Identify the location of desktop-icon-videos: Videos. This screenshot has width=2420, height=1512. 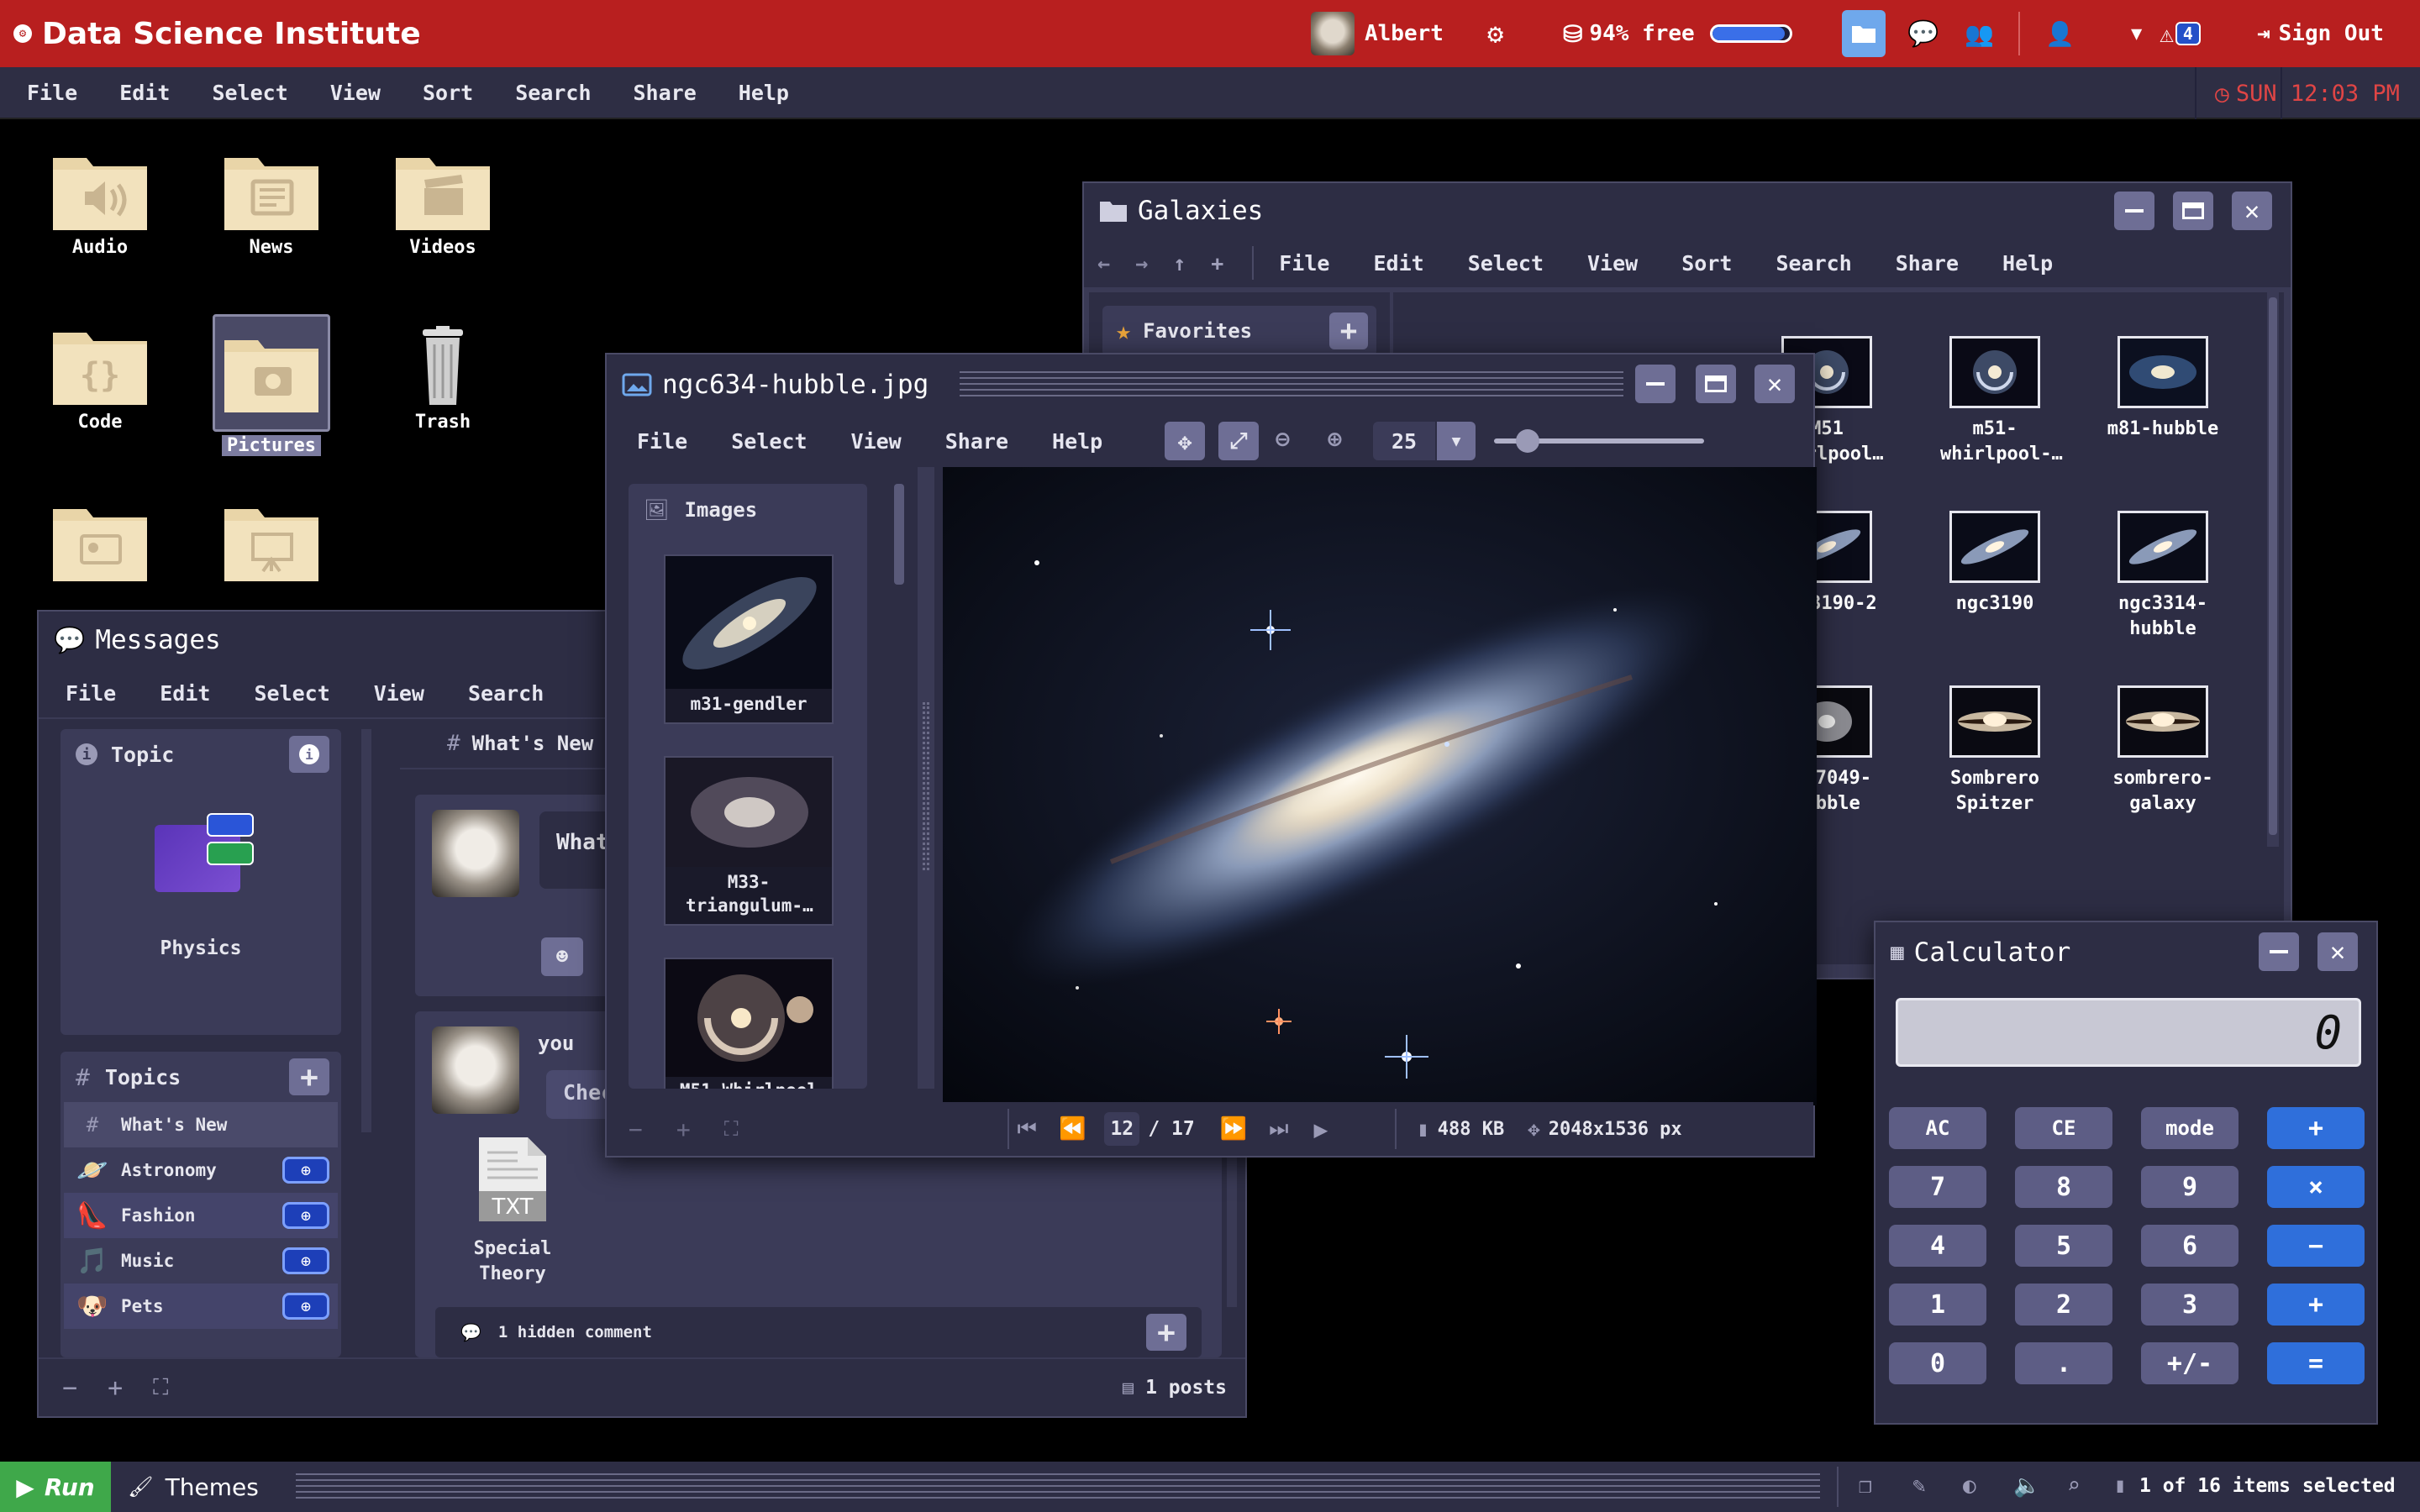
(443, 204).